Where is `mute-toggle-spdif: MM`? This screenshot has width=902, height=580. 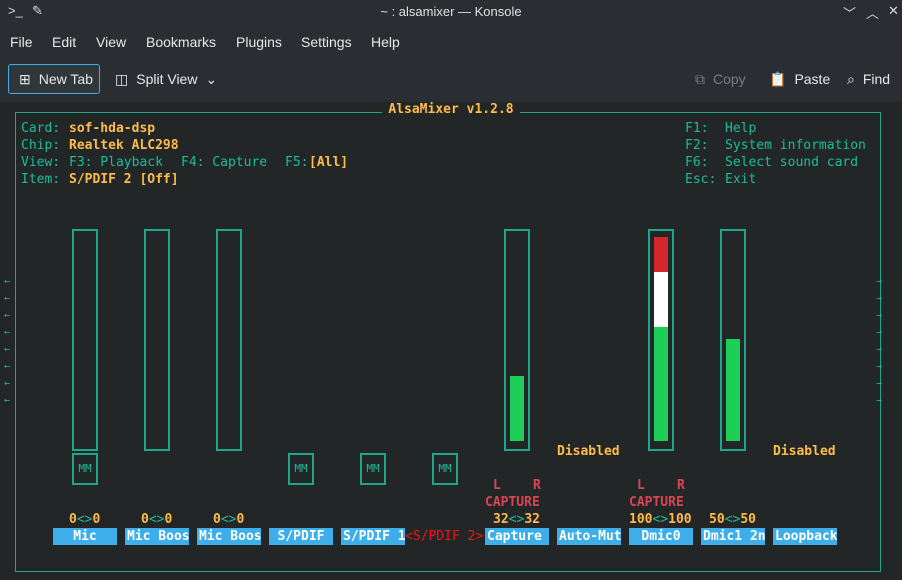 mute-toggle-spdif: MM is located at coordinates (301, 469).